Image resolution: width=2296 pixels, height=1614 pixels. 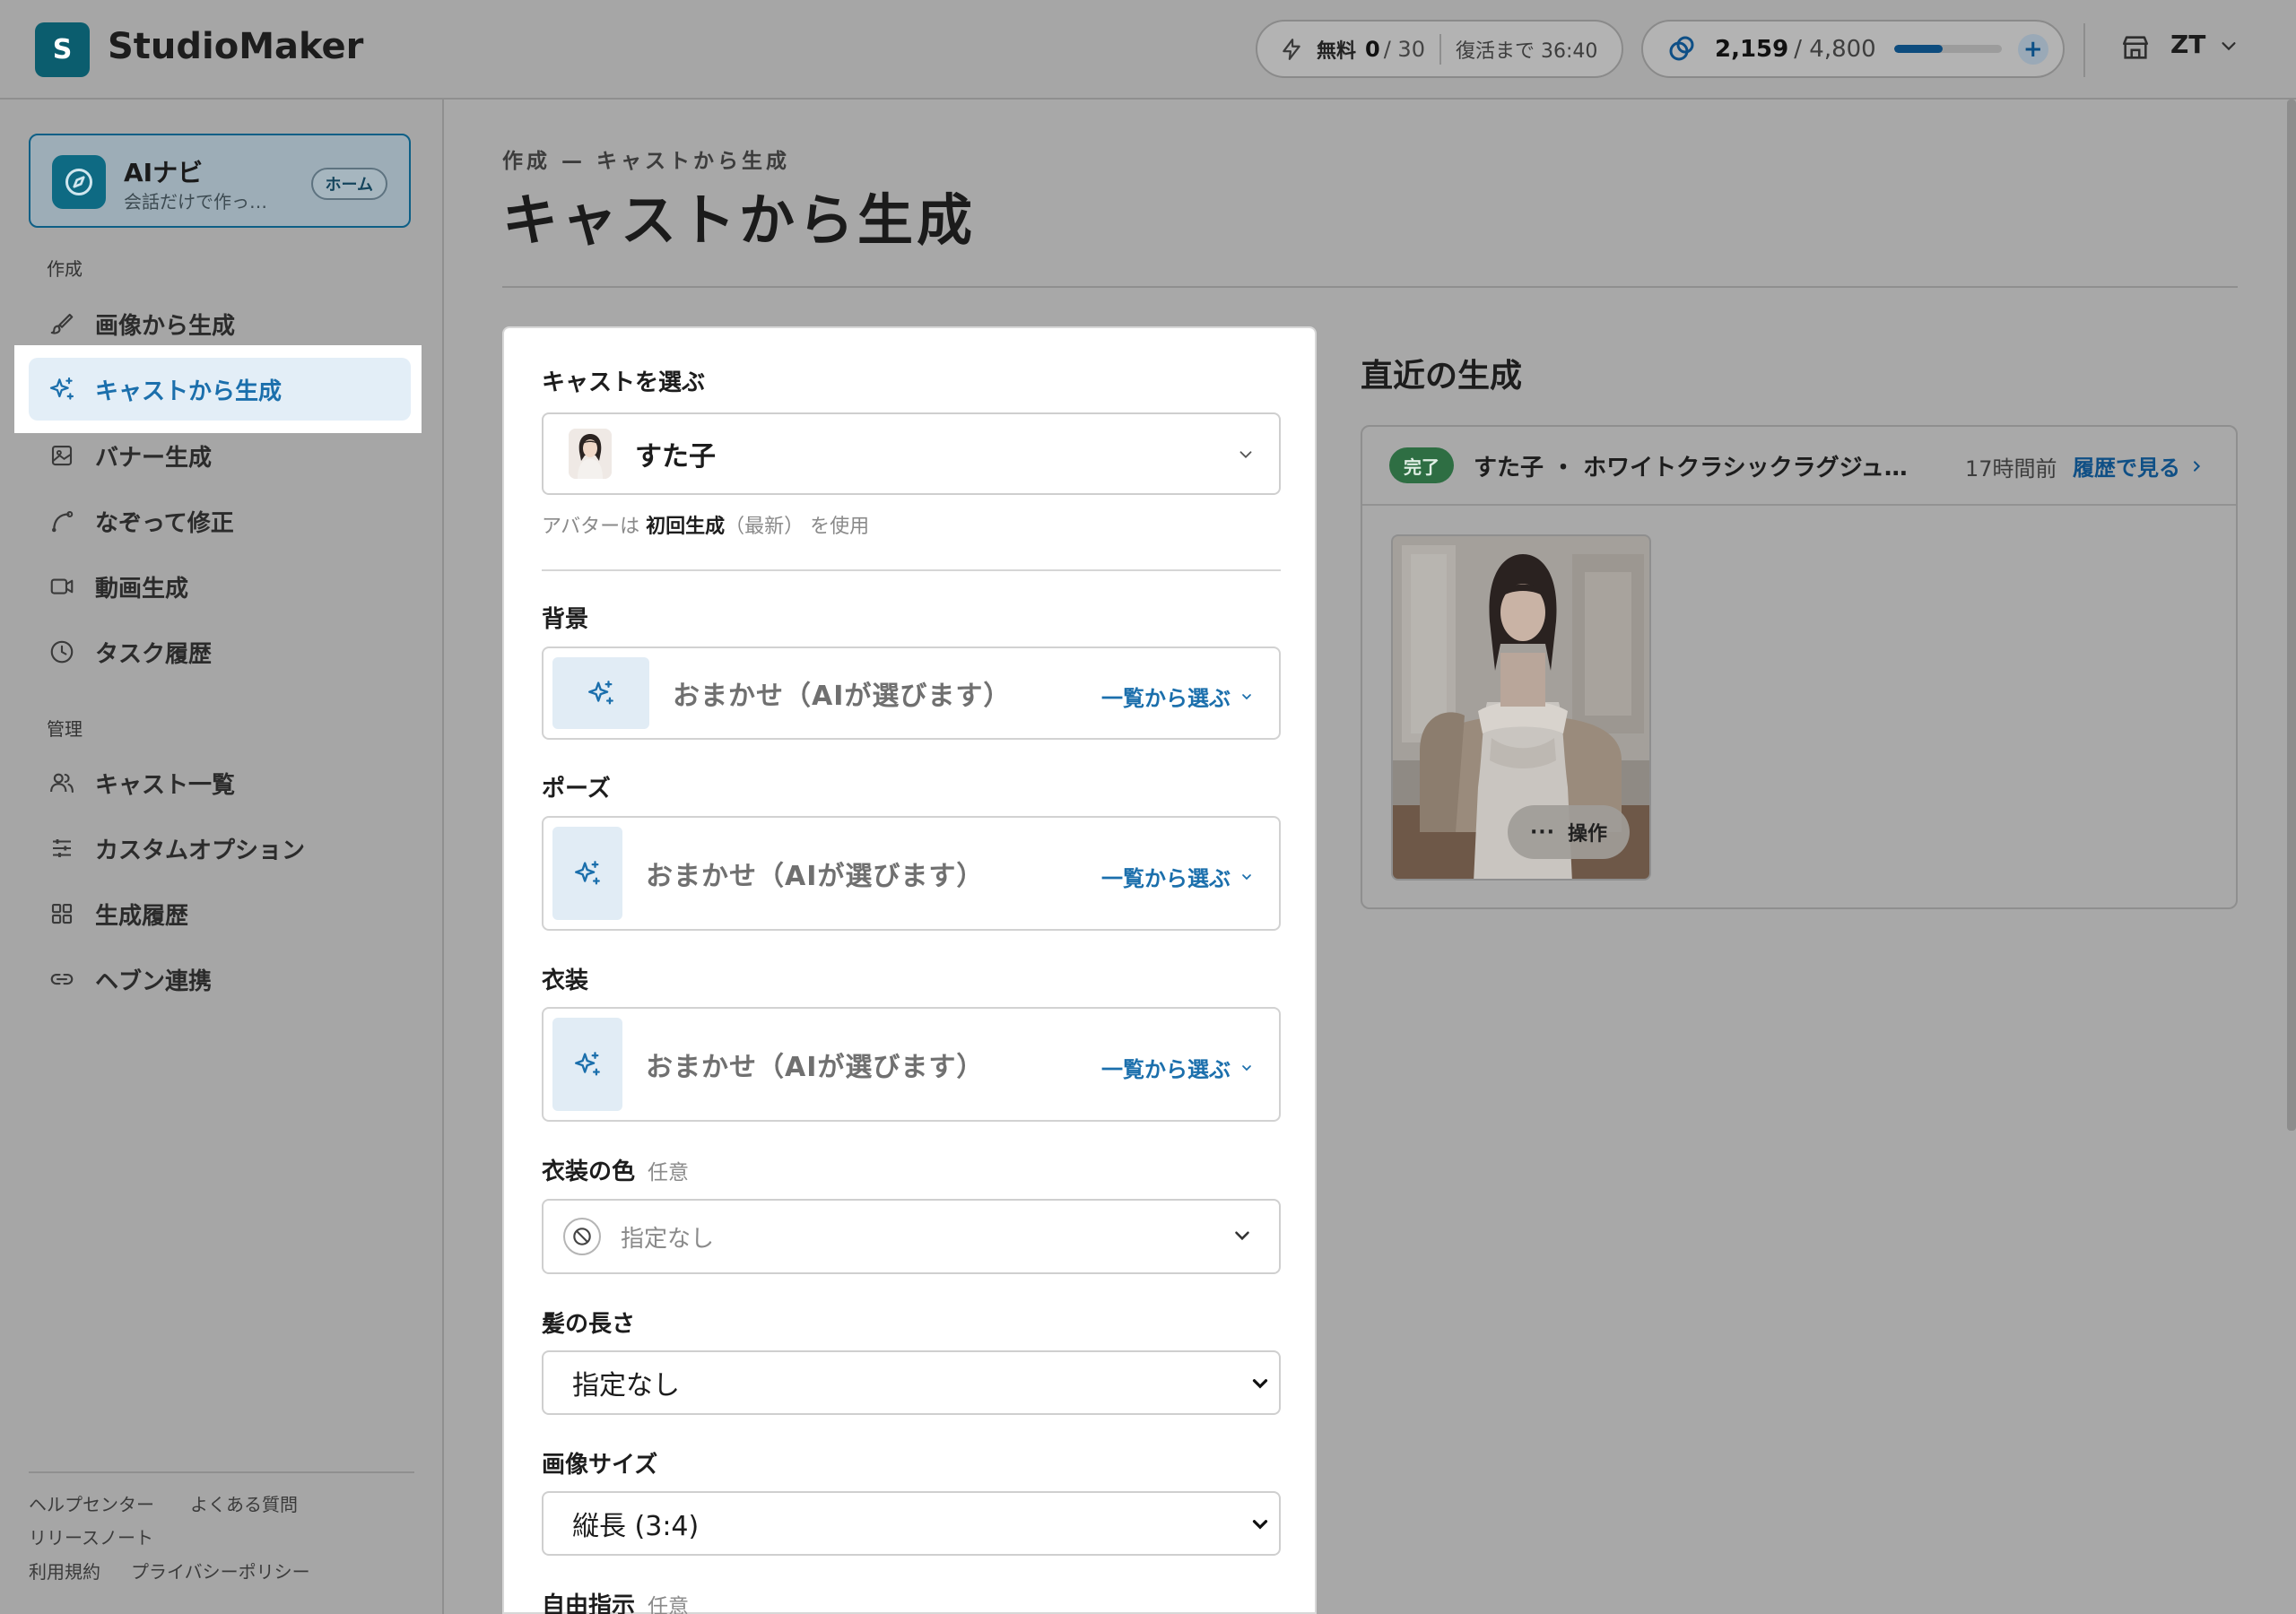 I want to click on none-icon, so click(x=582, y=1236).